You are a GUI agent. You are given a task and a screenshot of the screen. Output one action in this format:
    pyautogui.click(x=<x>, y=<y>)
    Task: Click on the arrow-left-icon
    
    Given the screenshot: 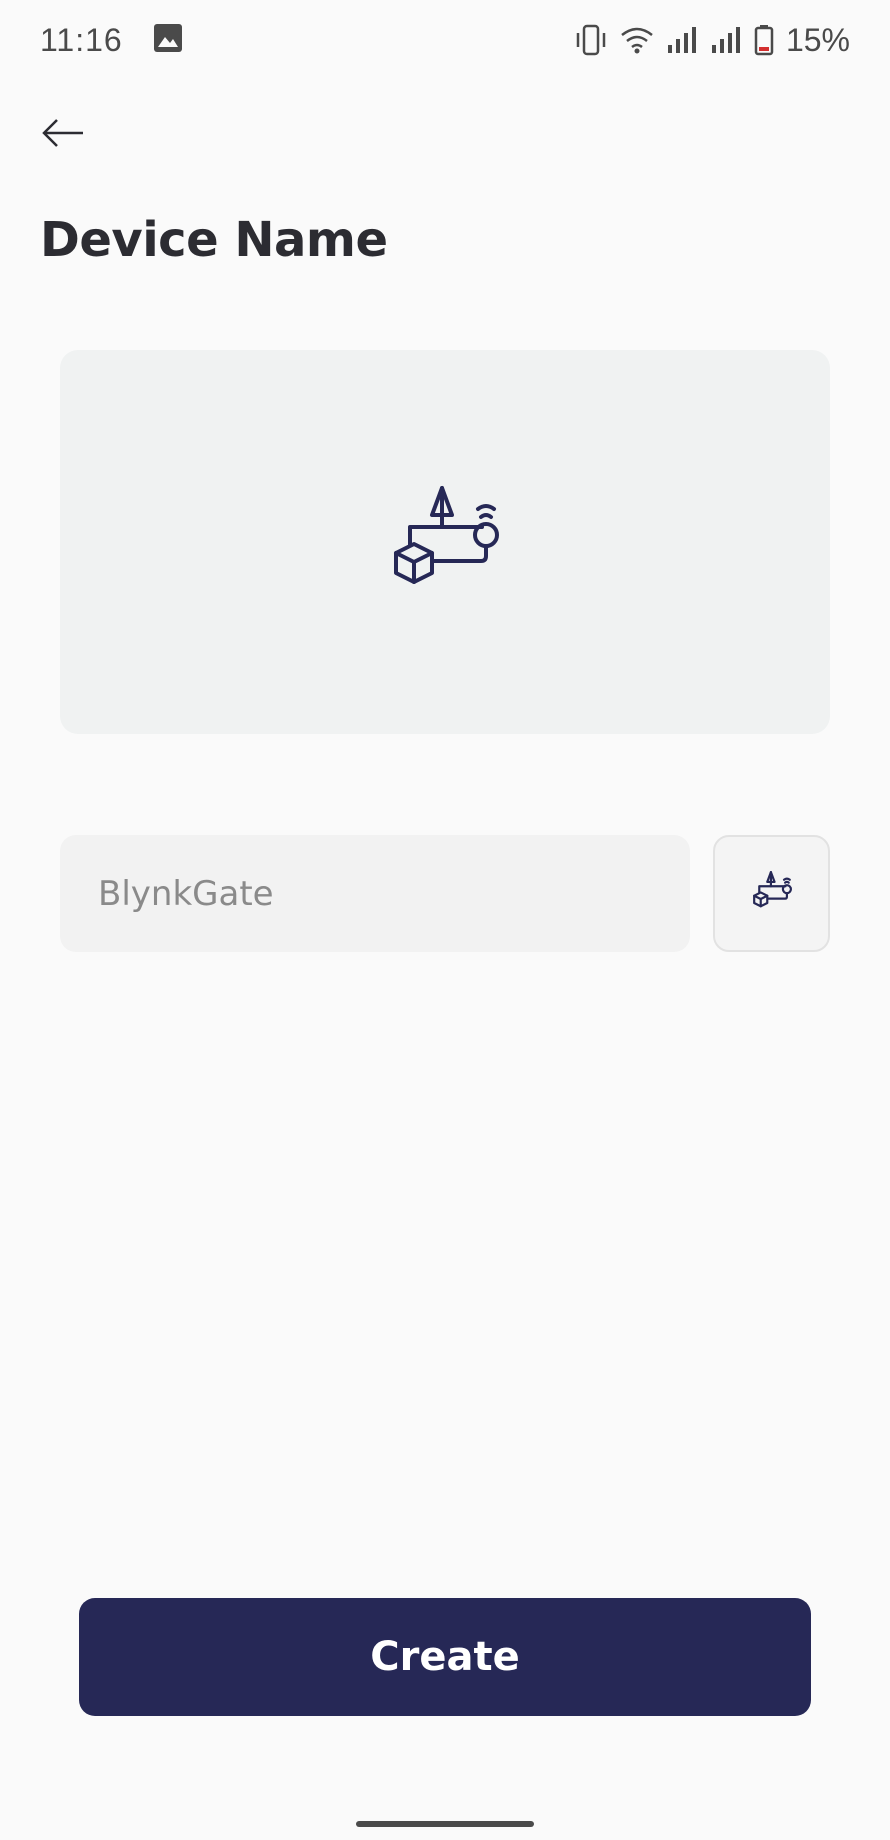 What is the action you would take?
    pyautogui.click(x=63, y=135)
    